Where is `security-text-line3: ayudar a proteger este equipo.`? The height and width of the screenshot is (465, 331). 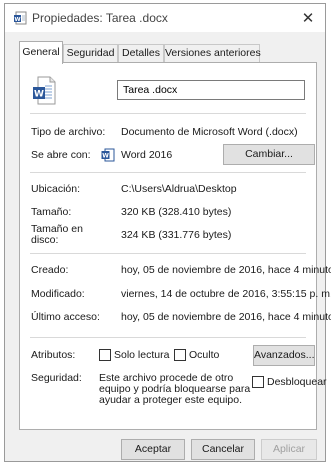
security-text-line3: ayudar a proteger este equipo. is located at coordinates (171, 400).